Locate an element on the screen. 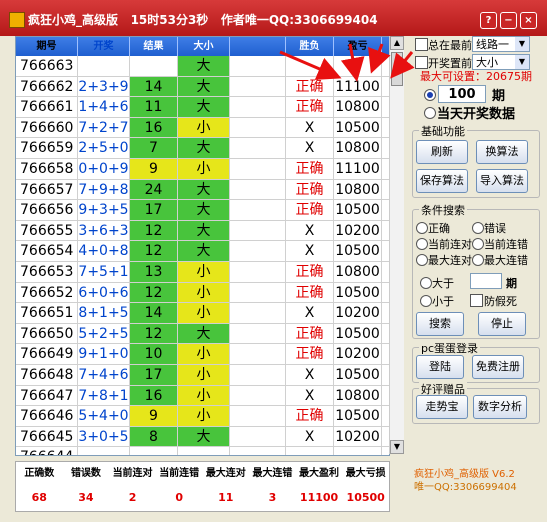 The width and height of the screenshot is (547, 522). col-size: 大小 is located at coordinates (204, 46).